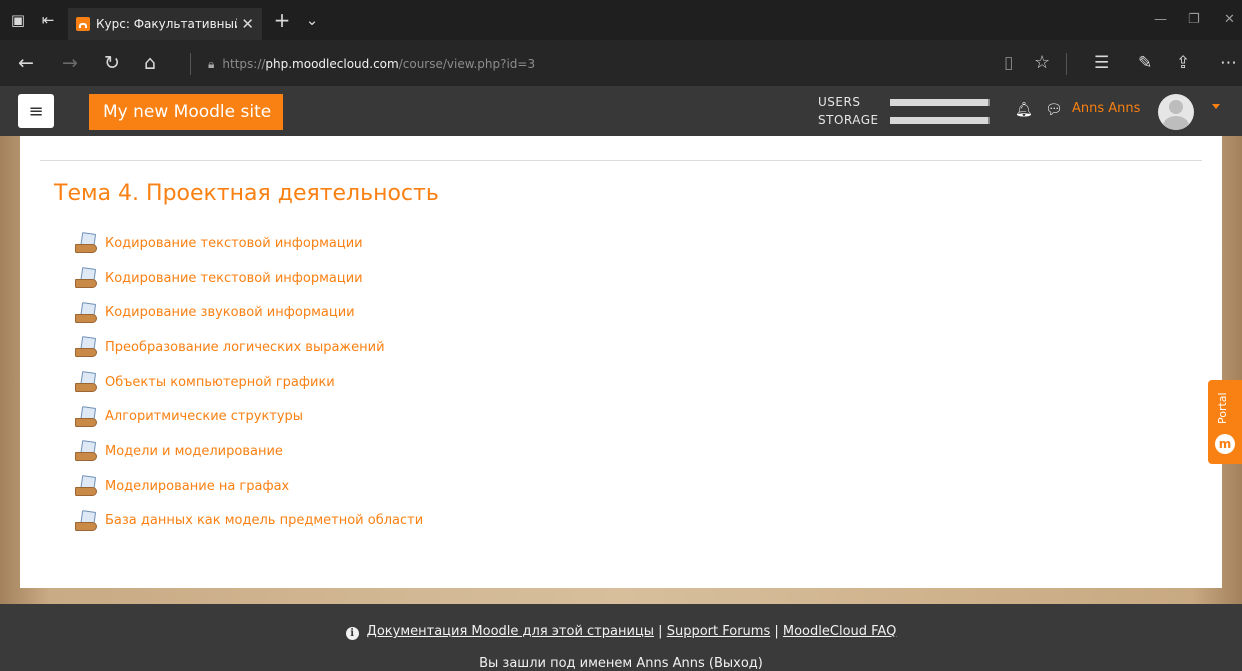 The height and width of the screenshot is (671, 1242). I want to click on quota-indicator: USERS STORAGE, so click(904, 111).